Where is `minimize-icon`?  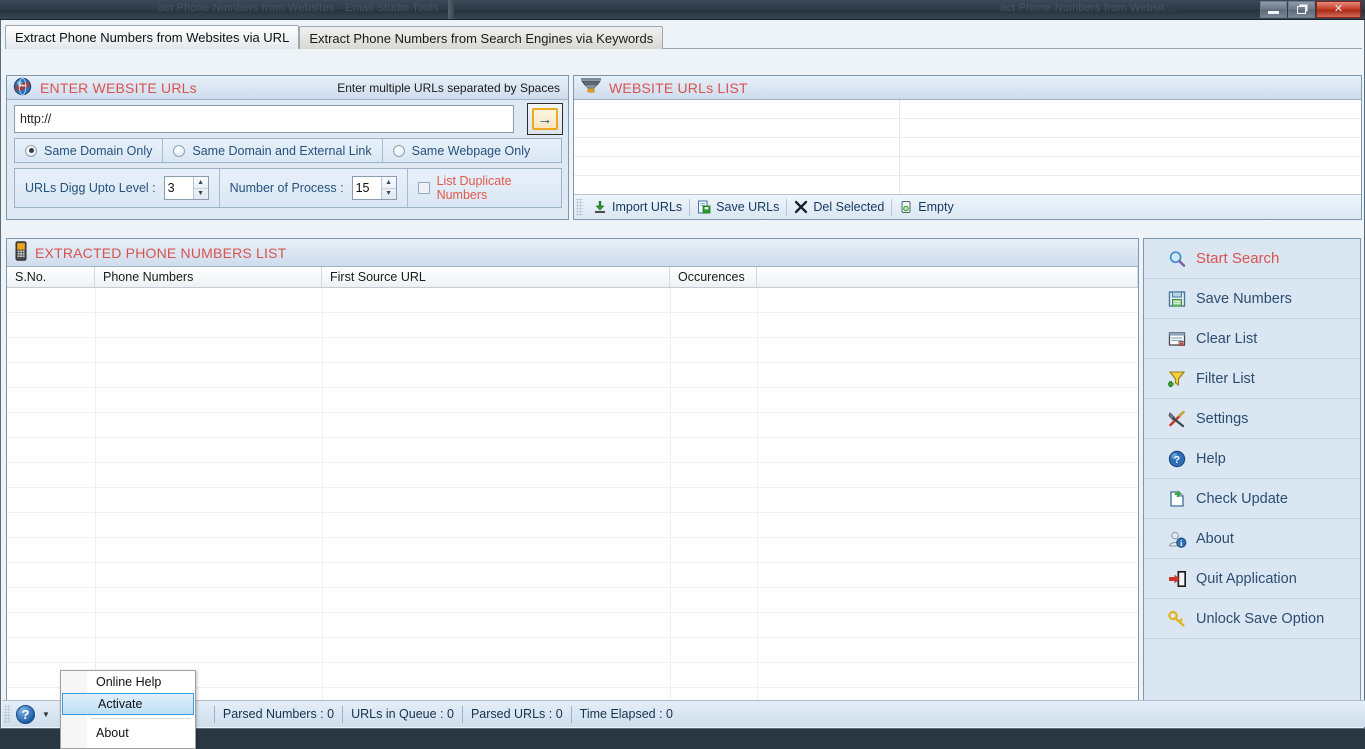 minimize-icon is located at coordinates (1273, 12).